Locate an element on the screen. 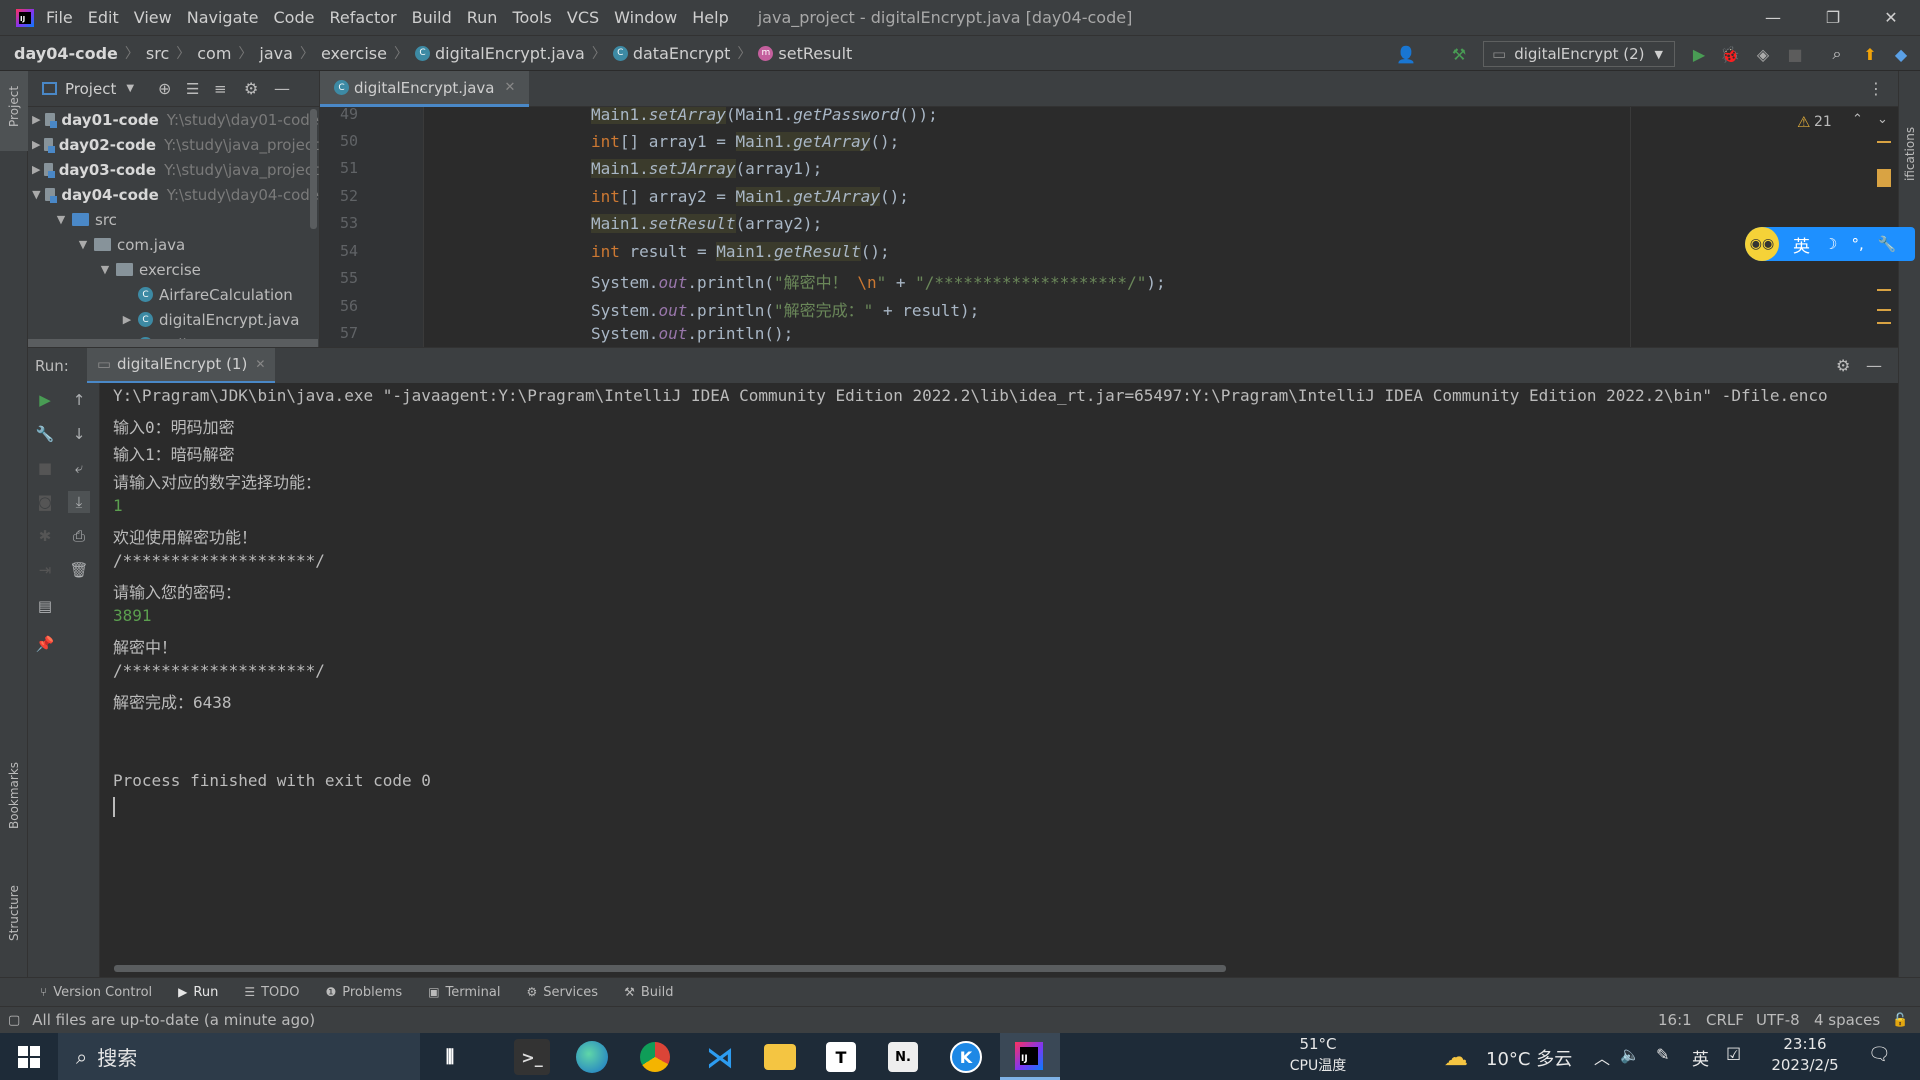 The width and height of the screenshot is (1920, 1080). terminal-app-icon: >_ is located at coordinates (532, 1057).